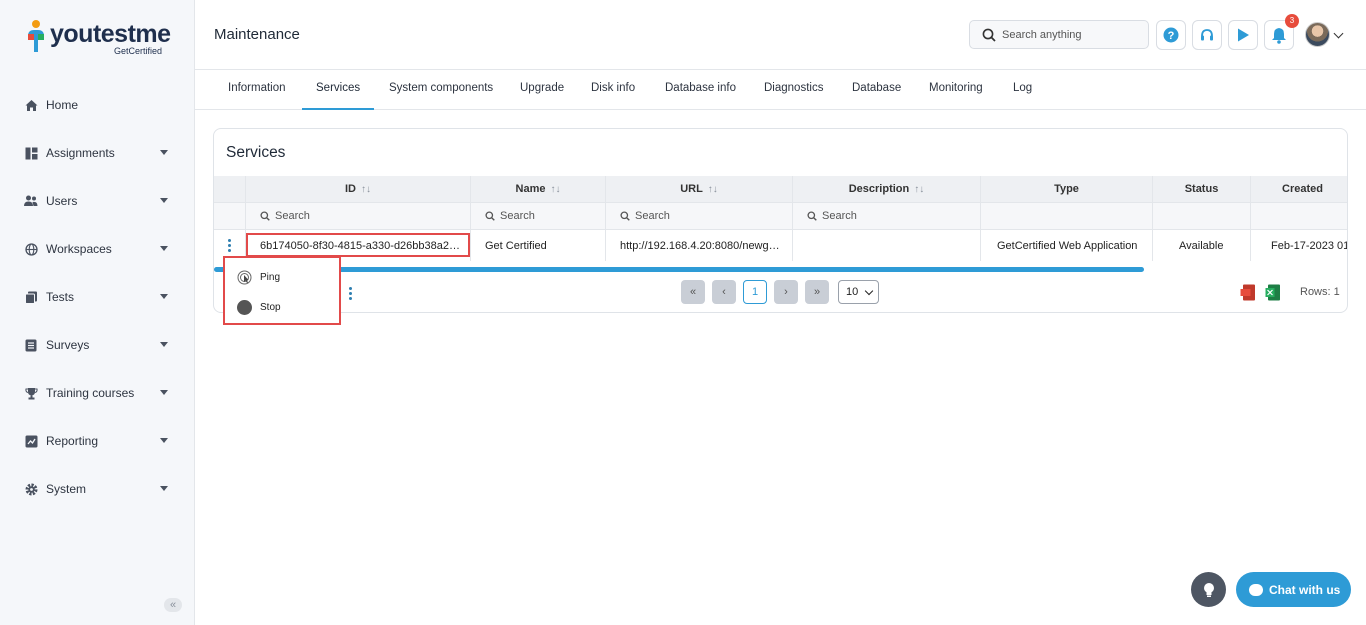  I want to click on menu-item-label: Stop, so click(270, 307).